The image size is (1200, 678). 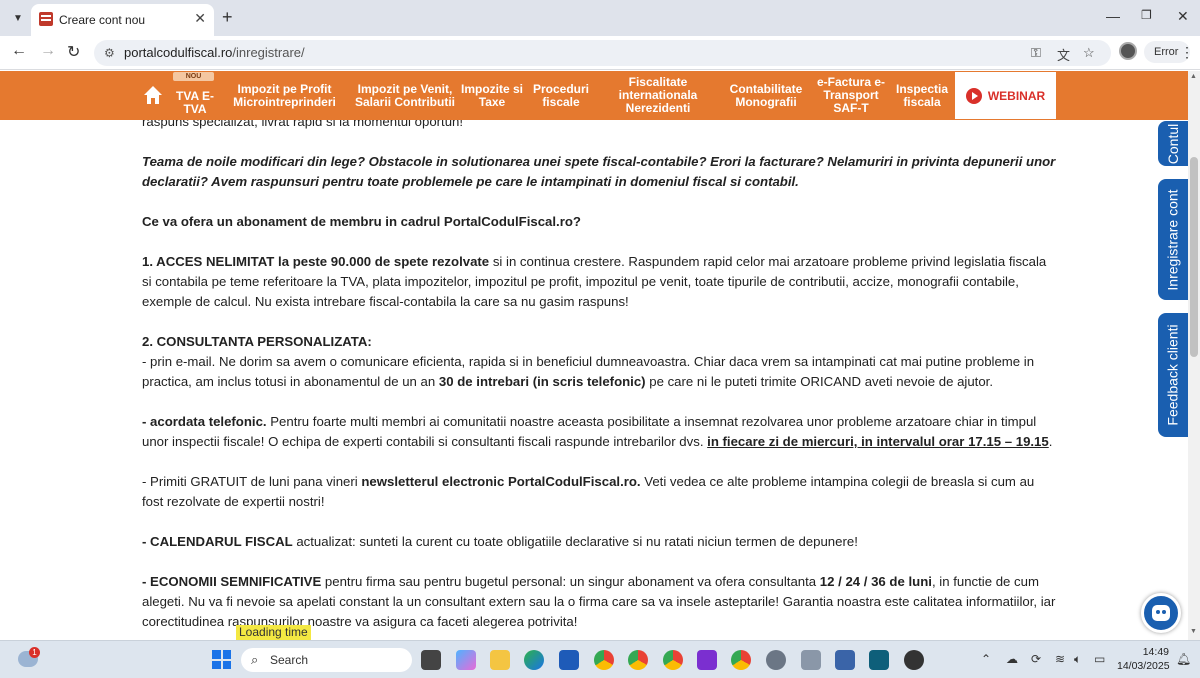 I want to click on benefit-phone-title: - acordata telefonic., so click(x=204, y=421).